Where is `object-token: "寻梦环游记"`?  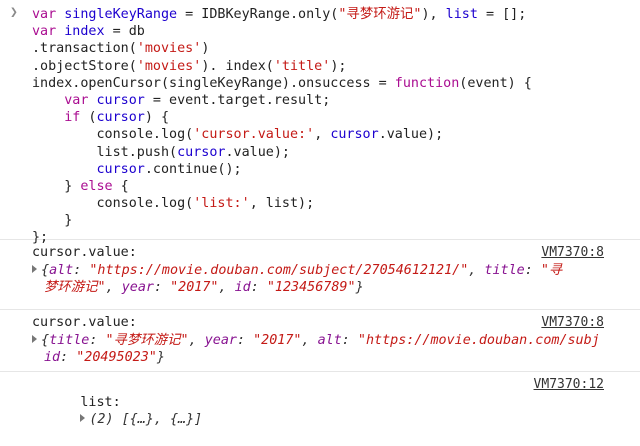
object-token: "寻梦环游记" is located at coordinates (147, 340).